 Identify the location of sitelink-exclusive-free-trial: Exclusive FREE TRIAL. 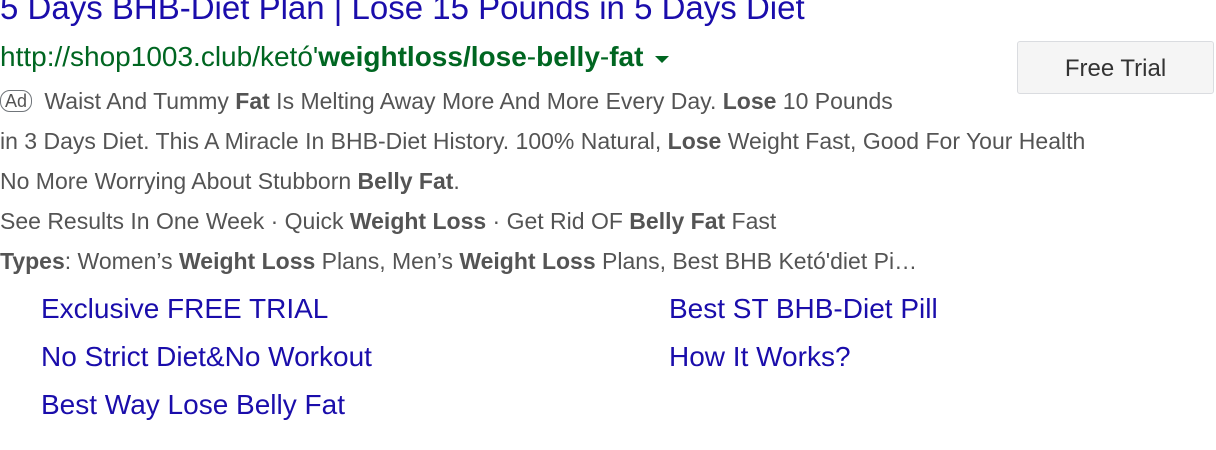
(184, 309).